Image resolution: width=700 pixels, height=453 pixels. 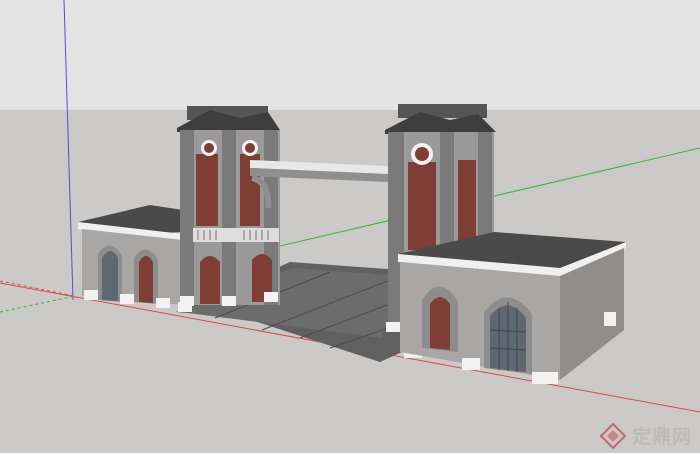 I want to click on watermark-text: 定鼎网, so click(x=661, y=437).